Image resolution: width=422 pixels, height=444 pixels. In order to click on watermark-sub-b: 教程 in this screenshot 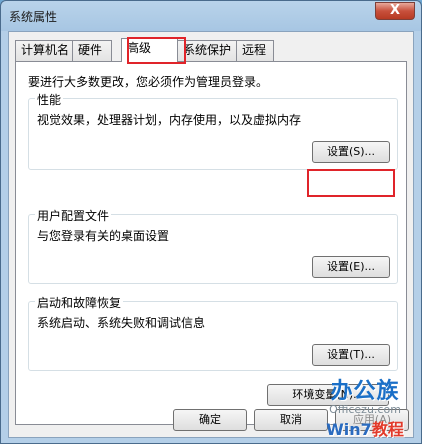, I will do `click(387, 429)`.